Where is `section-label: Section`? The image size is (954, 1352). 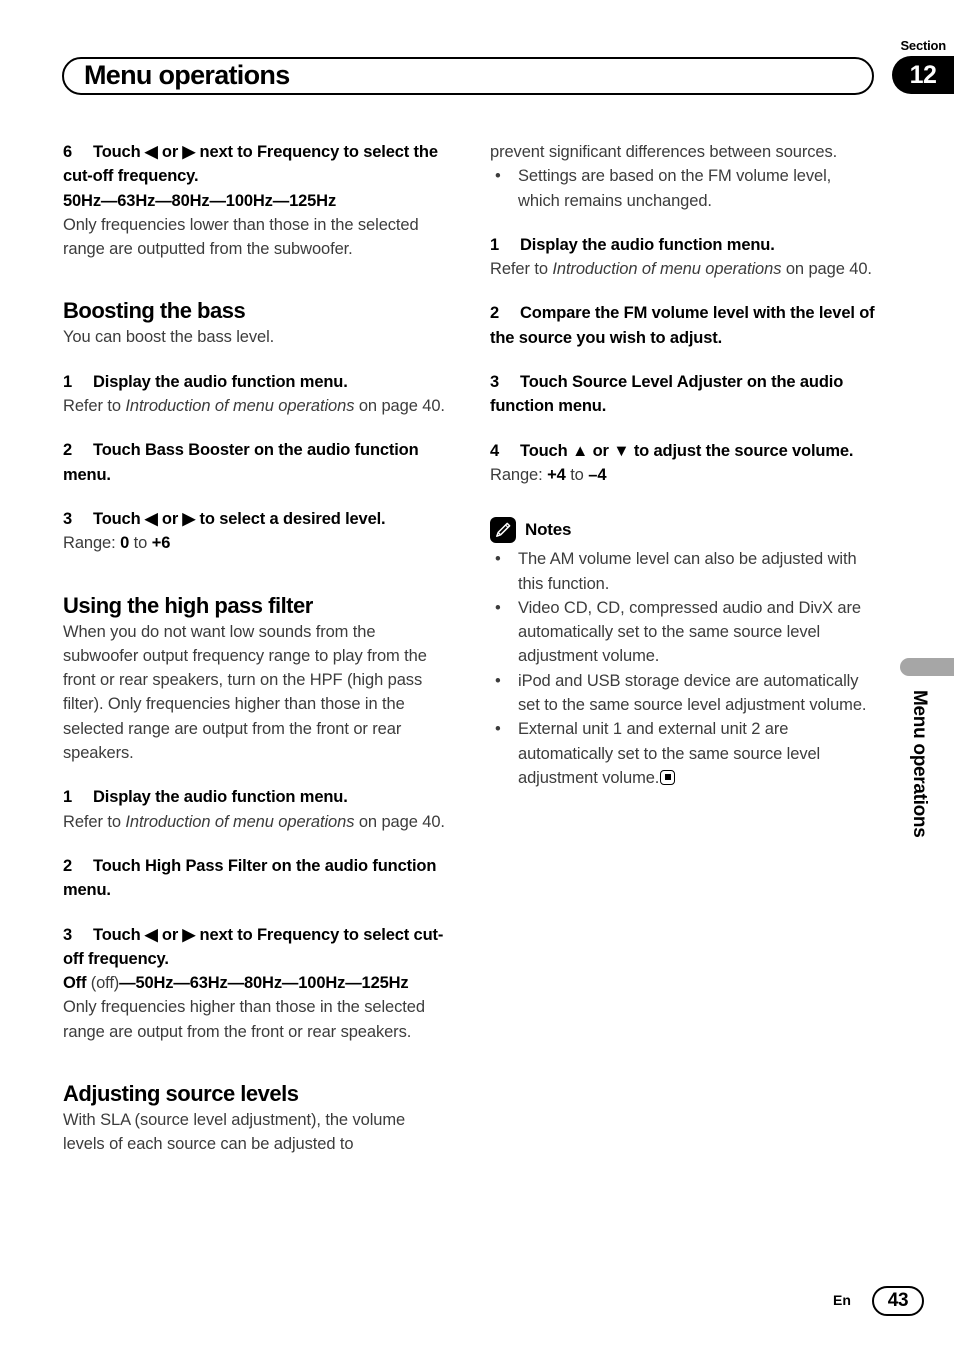 section-label: Section is located at coordinates (923, 45).